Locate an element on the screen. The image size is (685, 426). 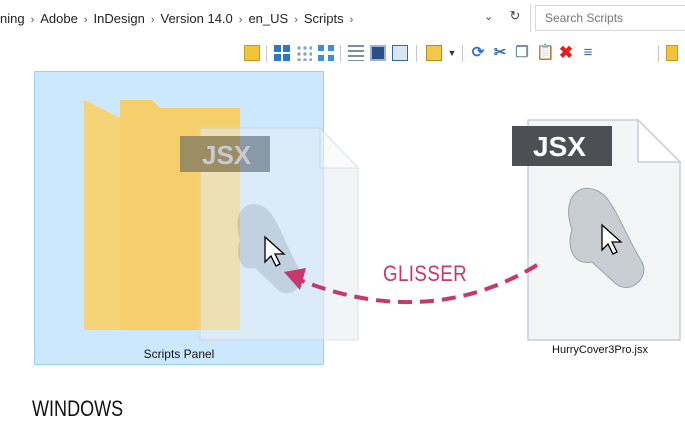
folder-front-icon is located at coordinates (102, 215).